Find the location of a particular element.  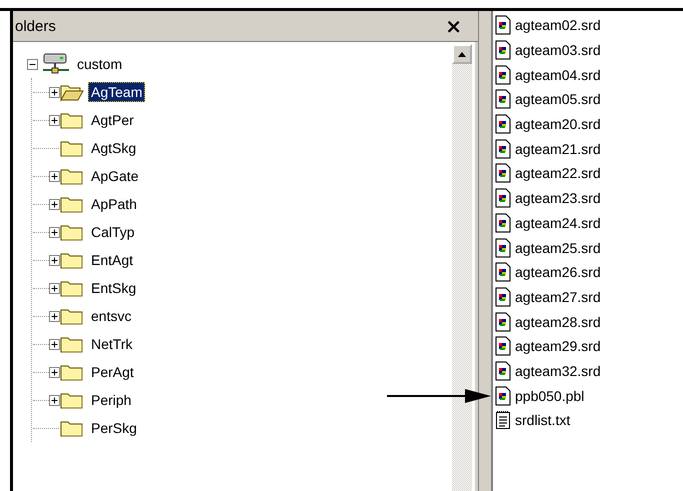

tree-item: PerSkg is located at coordinates (114, 428).